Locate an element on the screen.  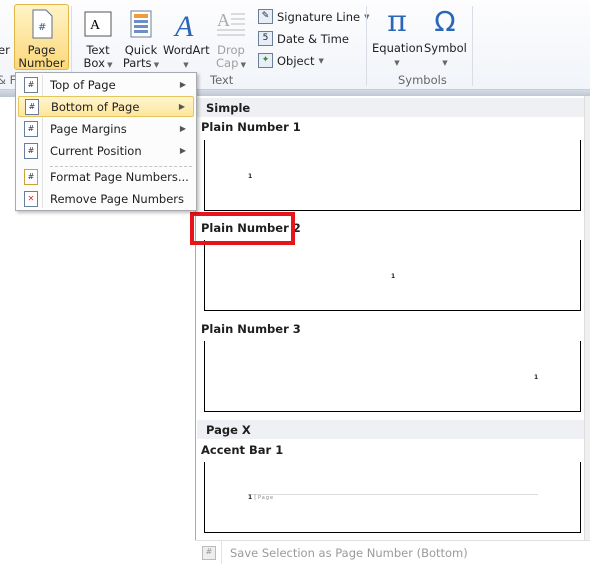
gallery-item-label: Plain Number 3 is located at coordinates (251, 329).